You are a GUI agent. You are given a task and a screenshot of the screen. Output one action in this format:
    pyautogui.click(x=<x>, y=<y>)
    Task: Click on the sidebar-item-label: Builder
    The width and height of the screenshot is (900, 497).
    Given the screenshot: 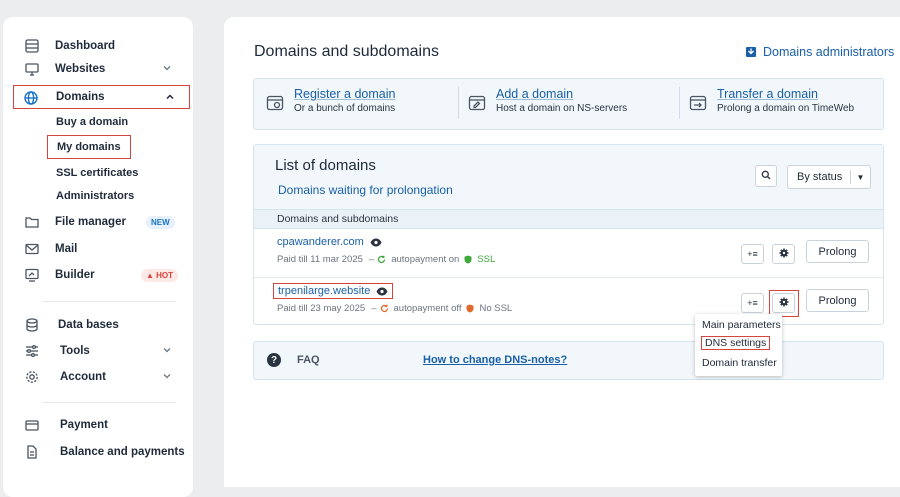 What is the action you would take?
    pyautogui.click(x=75, y=275)
    